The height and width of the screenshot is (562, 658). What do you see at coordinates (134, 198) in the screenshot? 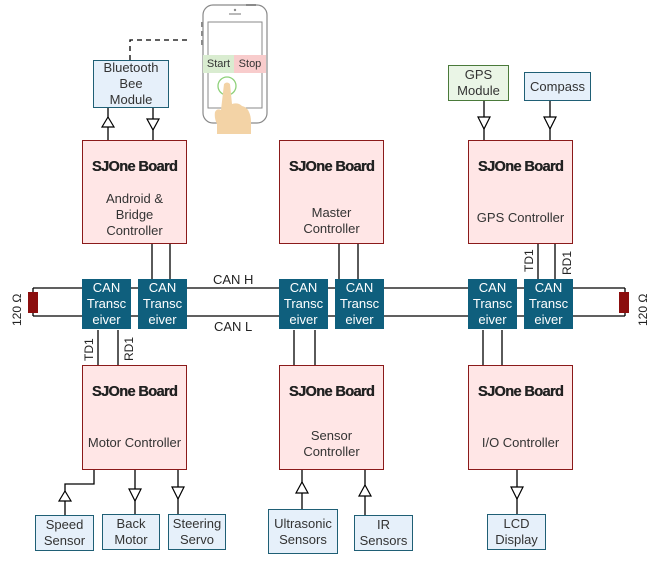
I see `label-line: Android &` at bounding box center [134, 198].